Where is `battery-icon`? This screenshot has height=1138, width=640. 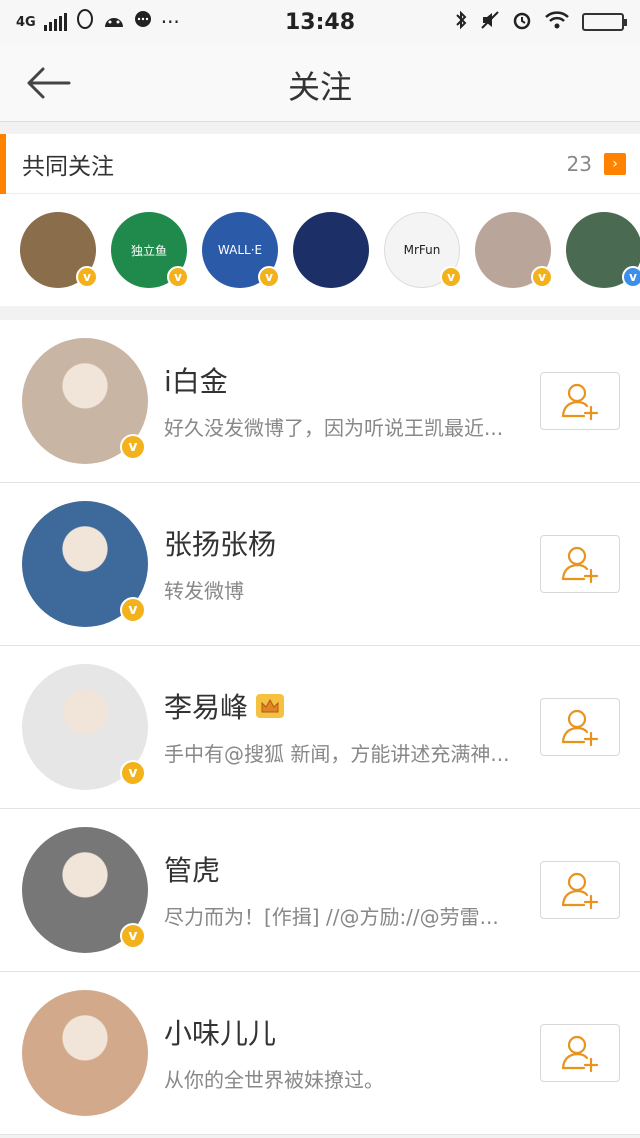 battery-icon is located at coordinates (604, 22).